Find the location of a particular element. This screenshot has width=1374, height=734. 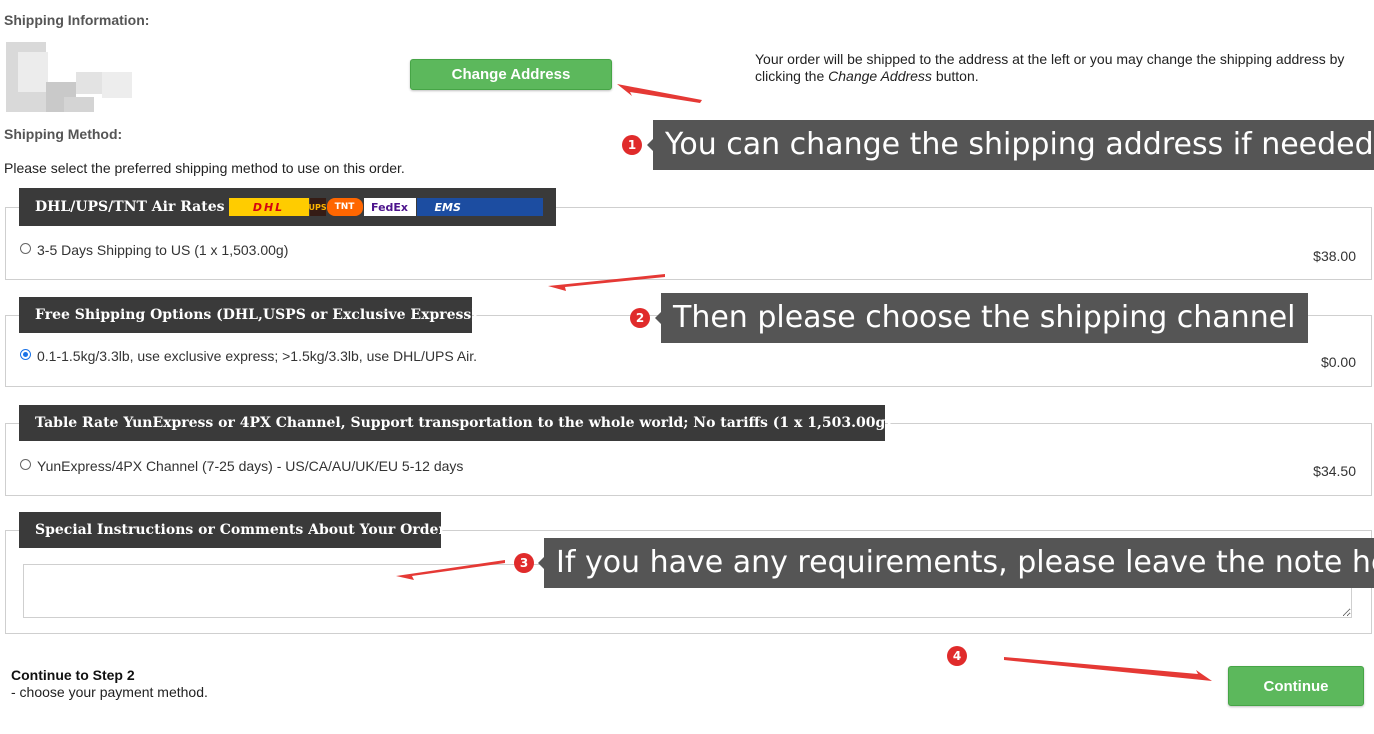

annotation-badge-2: 2 is located at coordinates (640, 318).